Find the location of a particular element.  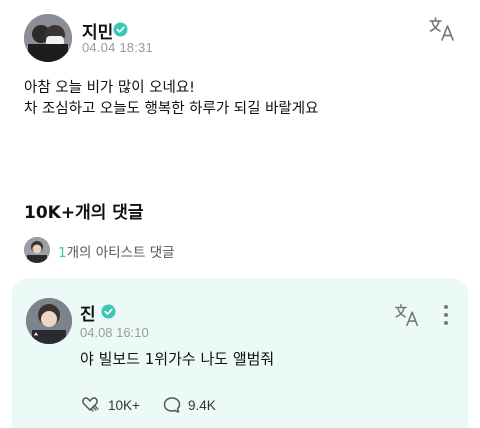

comments-title: 10K+개의 댓글 is located at coordinates (84, 213).